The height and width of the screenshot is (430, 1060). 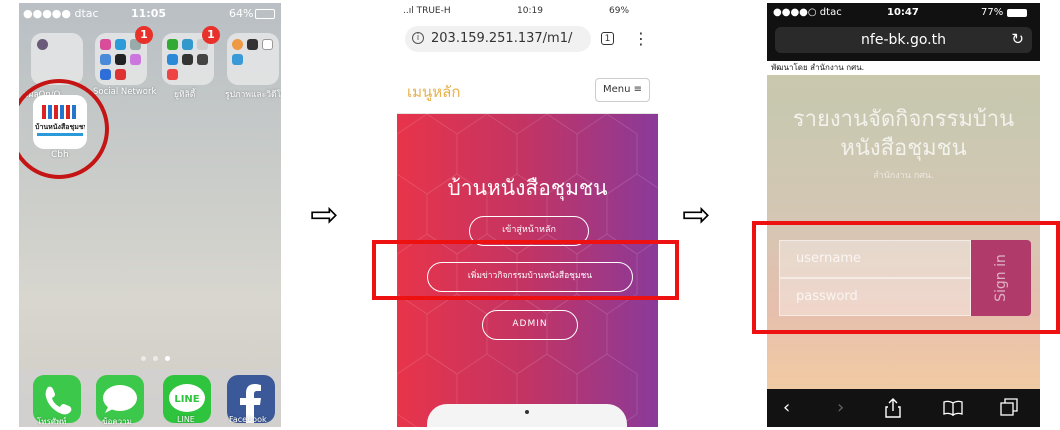 I want to click on page-dot-active, so click(x=167, y=358).